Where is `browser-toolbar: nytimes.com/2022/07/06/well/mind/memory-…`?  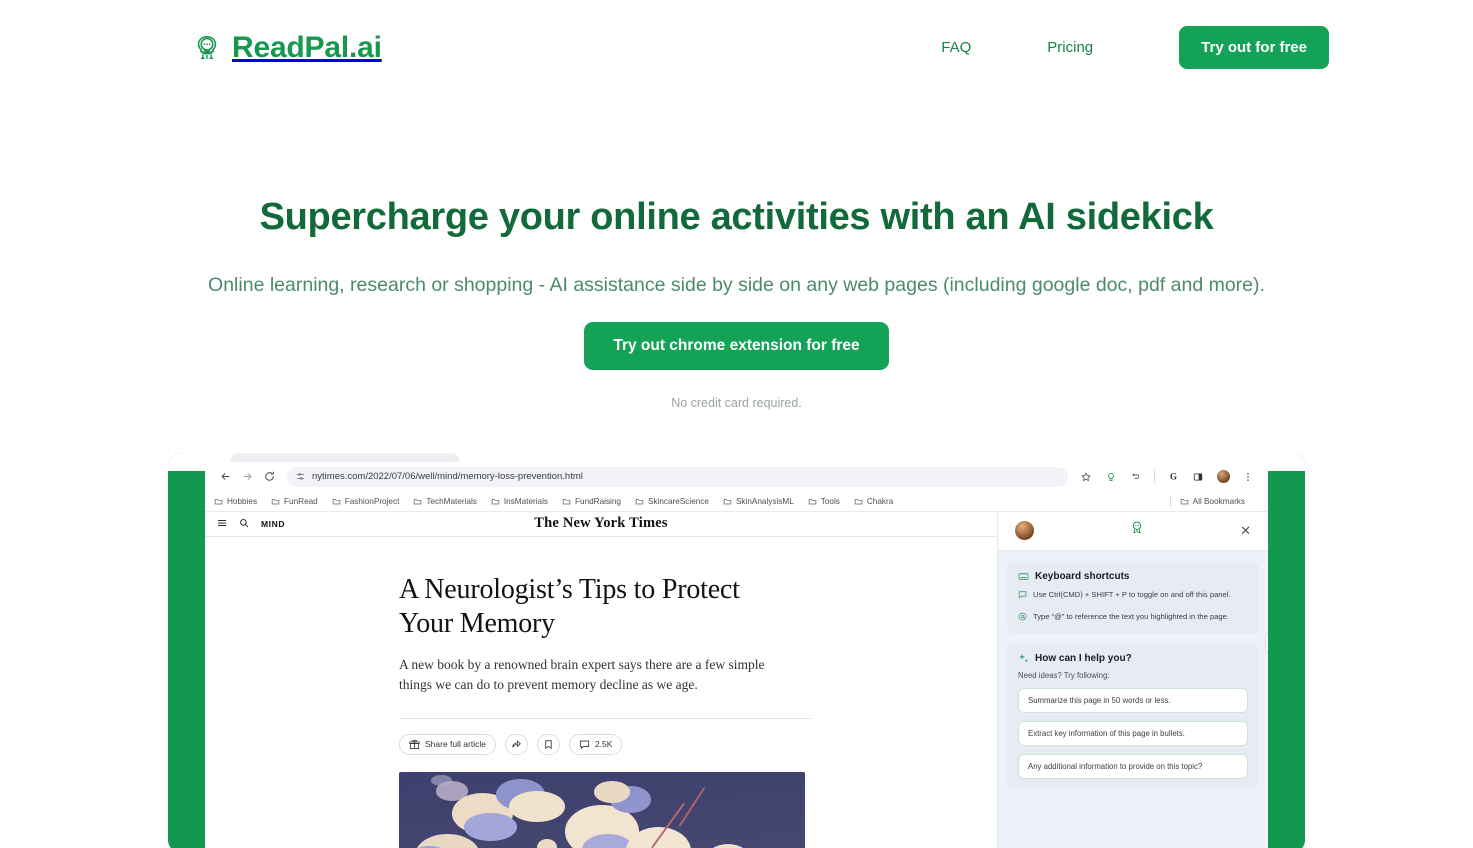 browser-toolbar: nytimes.com/2022/07/06/well/mind/memory-… is located at coordinates (736, 476).